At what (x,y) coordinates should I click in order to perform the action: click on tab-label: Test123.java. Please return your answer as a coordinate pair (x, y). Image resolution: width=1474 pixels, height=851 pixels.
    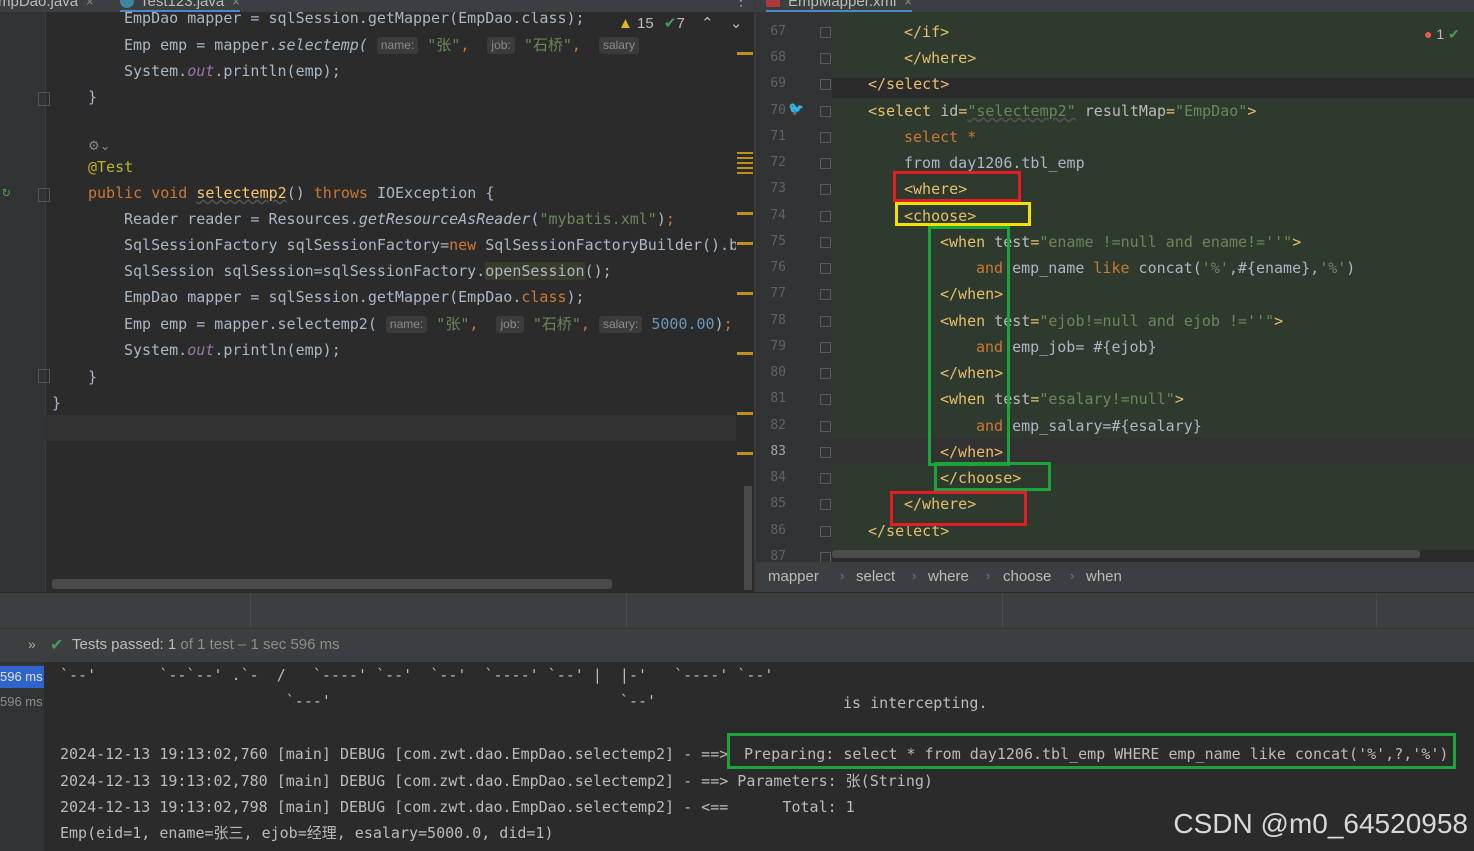
    Looking at the image, I should click on (182, 5).